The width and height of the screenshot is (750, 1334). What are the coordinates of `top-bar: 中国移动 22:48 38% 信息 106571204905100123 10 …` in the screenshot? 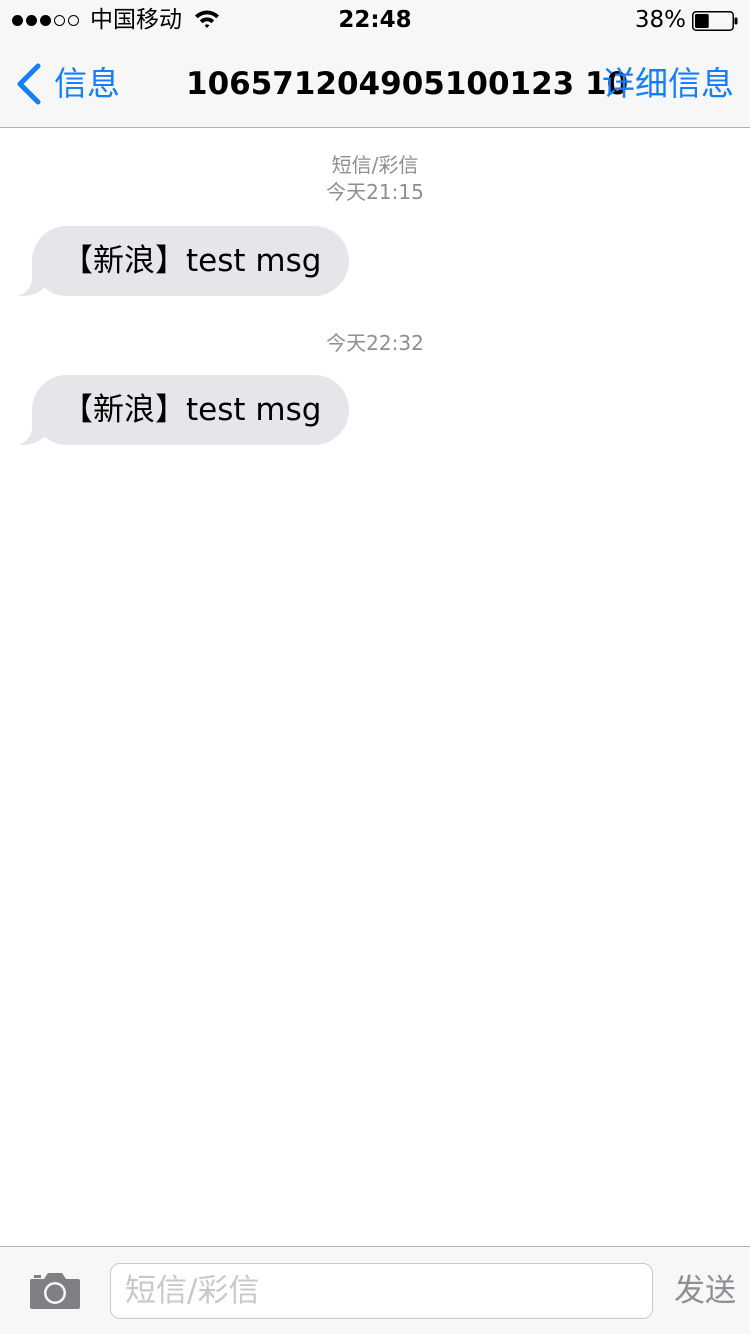 It's located at (375, 64).